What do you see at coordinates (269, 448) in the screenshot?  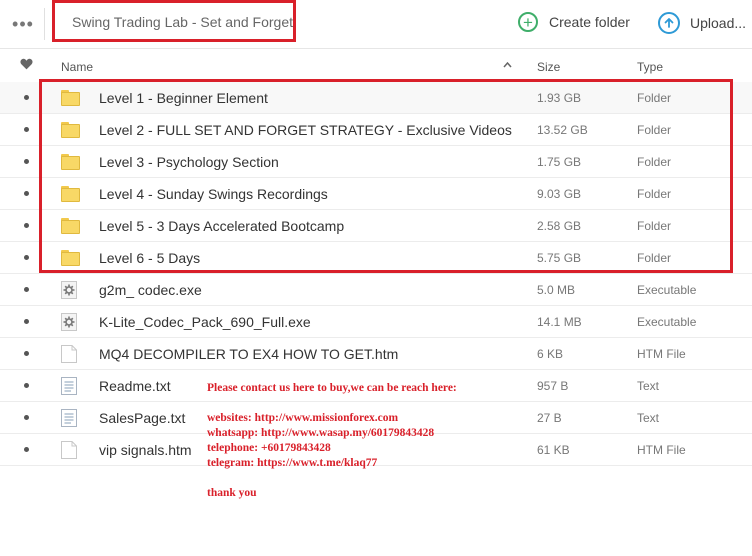 I see `contact-line: telephone: +60179843428` at bounding box center [269, 448].